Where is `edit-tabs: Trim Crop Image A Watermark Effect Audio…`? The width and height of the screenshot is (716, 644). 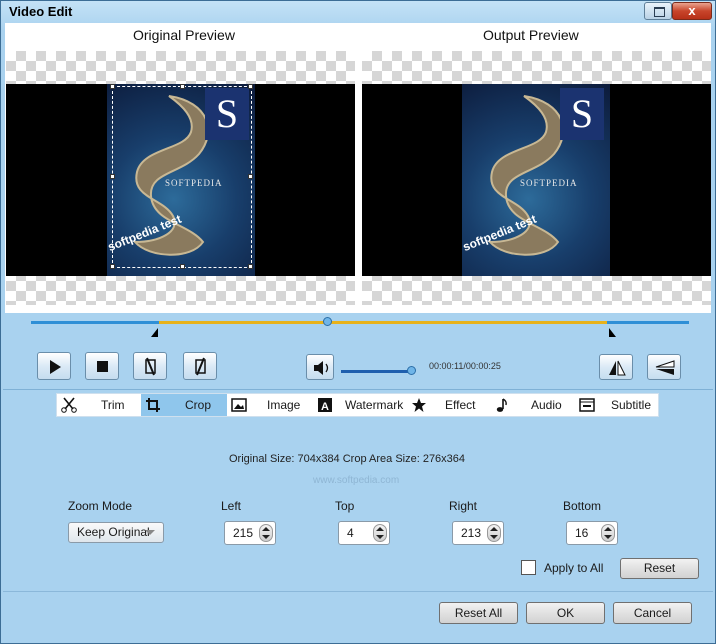
edit-tabs: Trim Crop Image A Watermark Effect Audio… is located at coordinates (357, 405).